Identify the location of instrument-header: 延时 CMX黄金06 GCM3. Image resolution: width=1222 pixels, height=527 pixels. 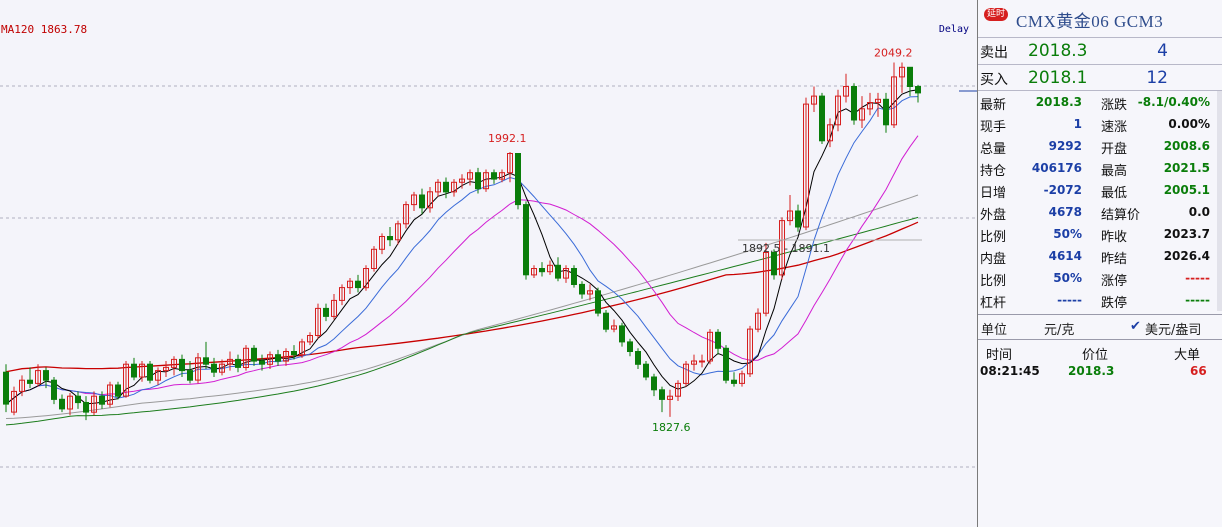
(1100, 19).